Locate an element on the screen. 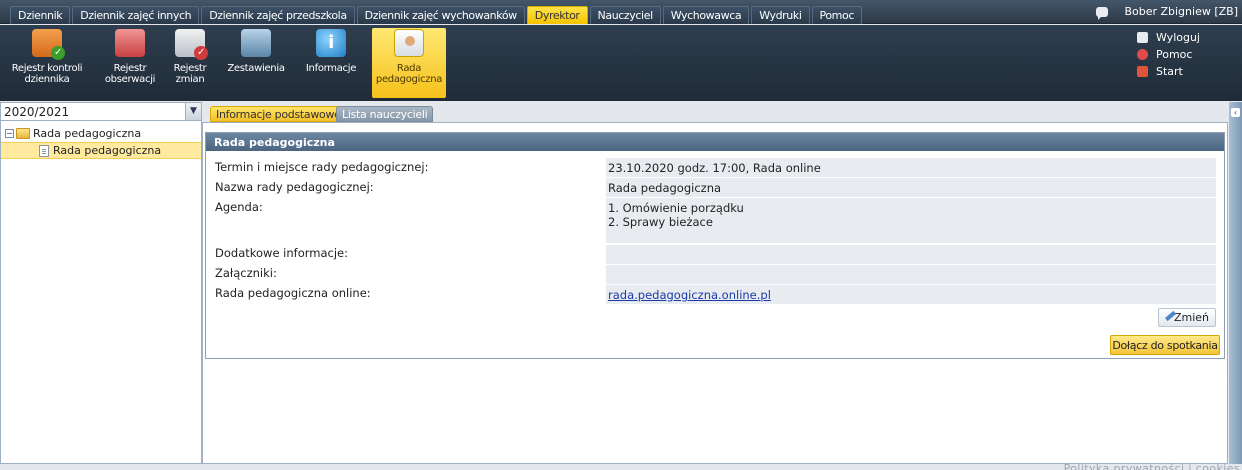 The width and height of the screenshot is (1242, 470). tool-rejestr-obserwacji: Rejestr obserwacji is located at coordinates (130, 63).